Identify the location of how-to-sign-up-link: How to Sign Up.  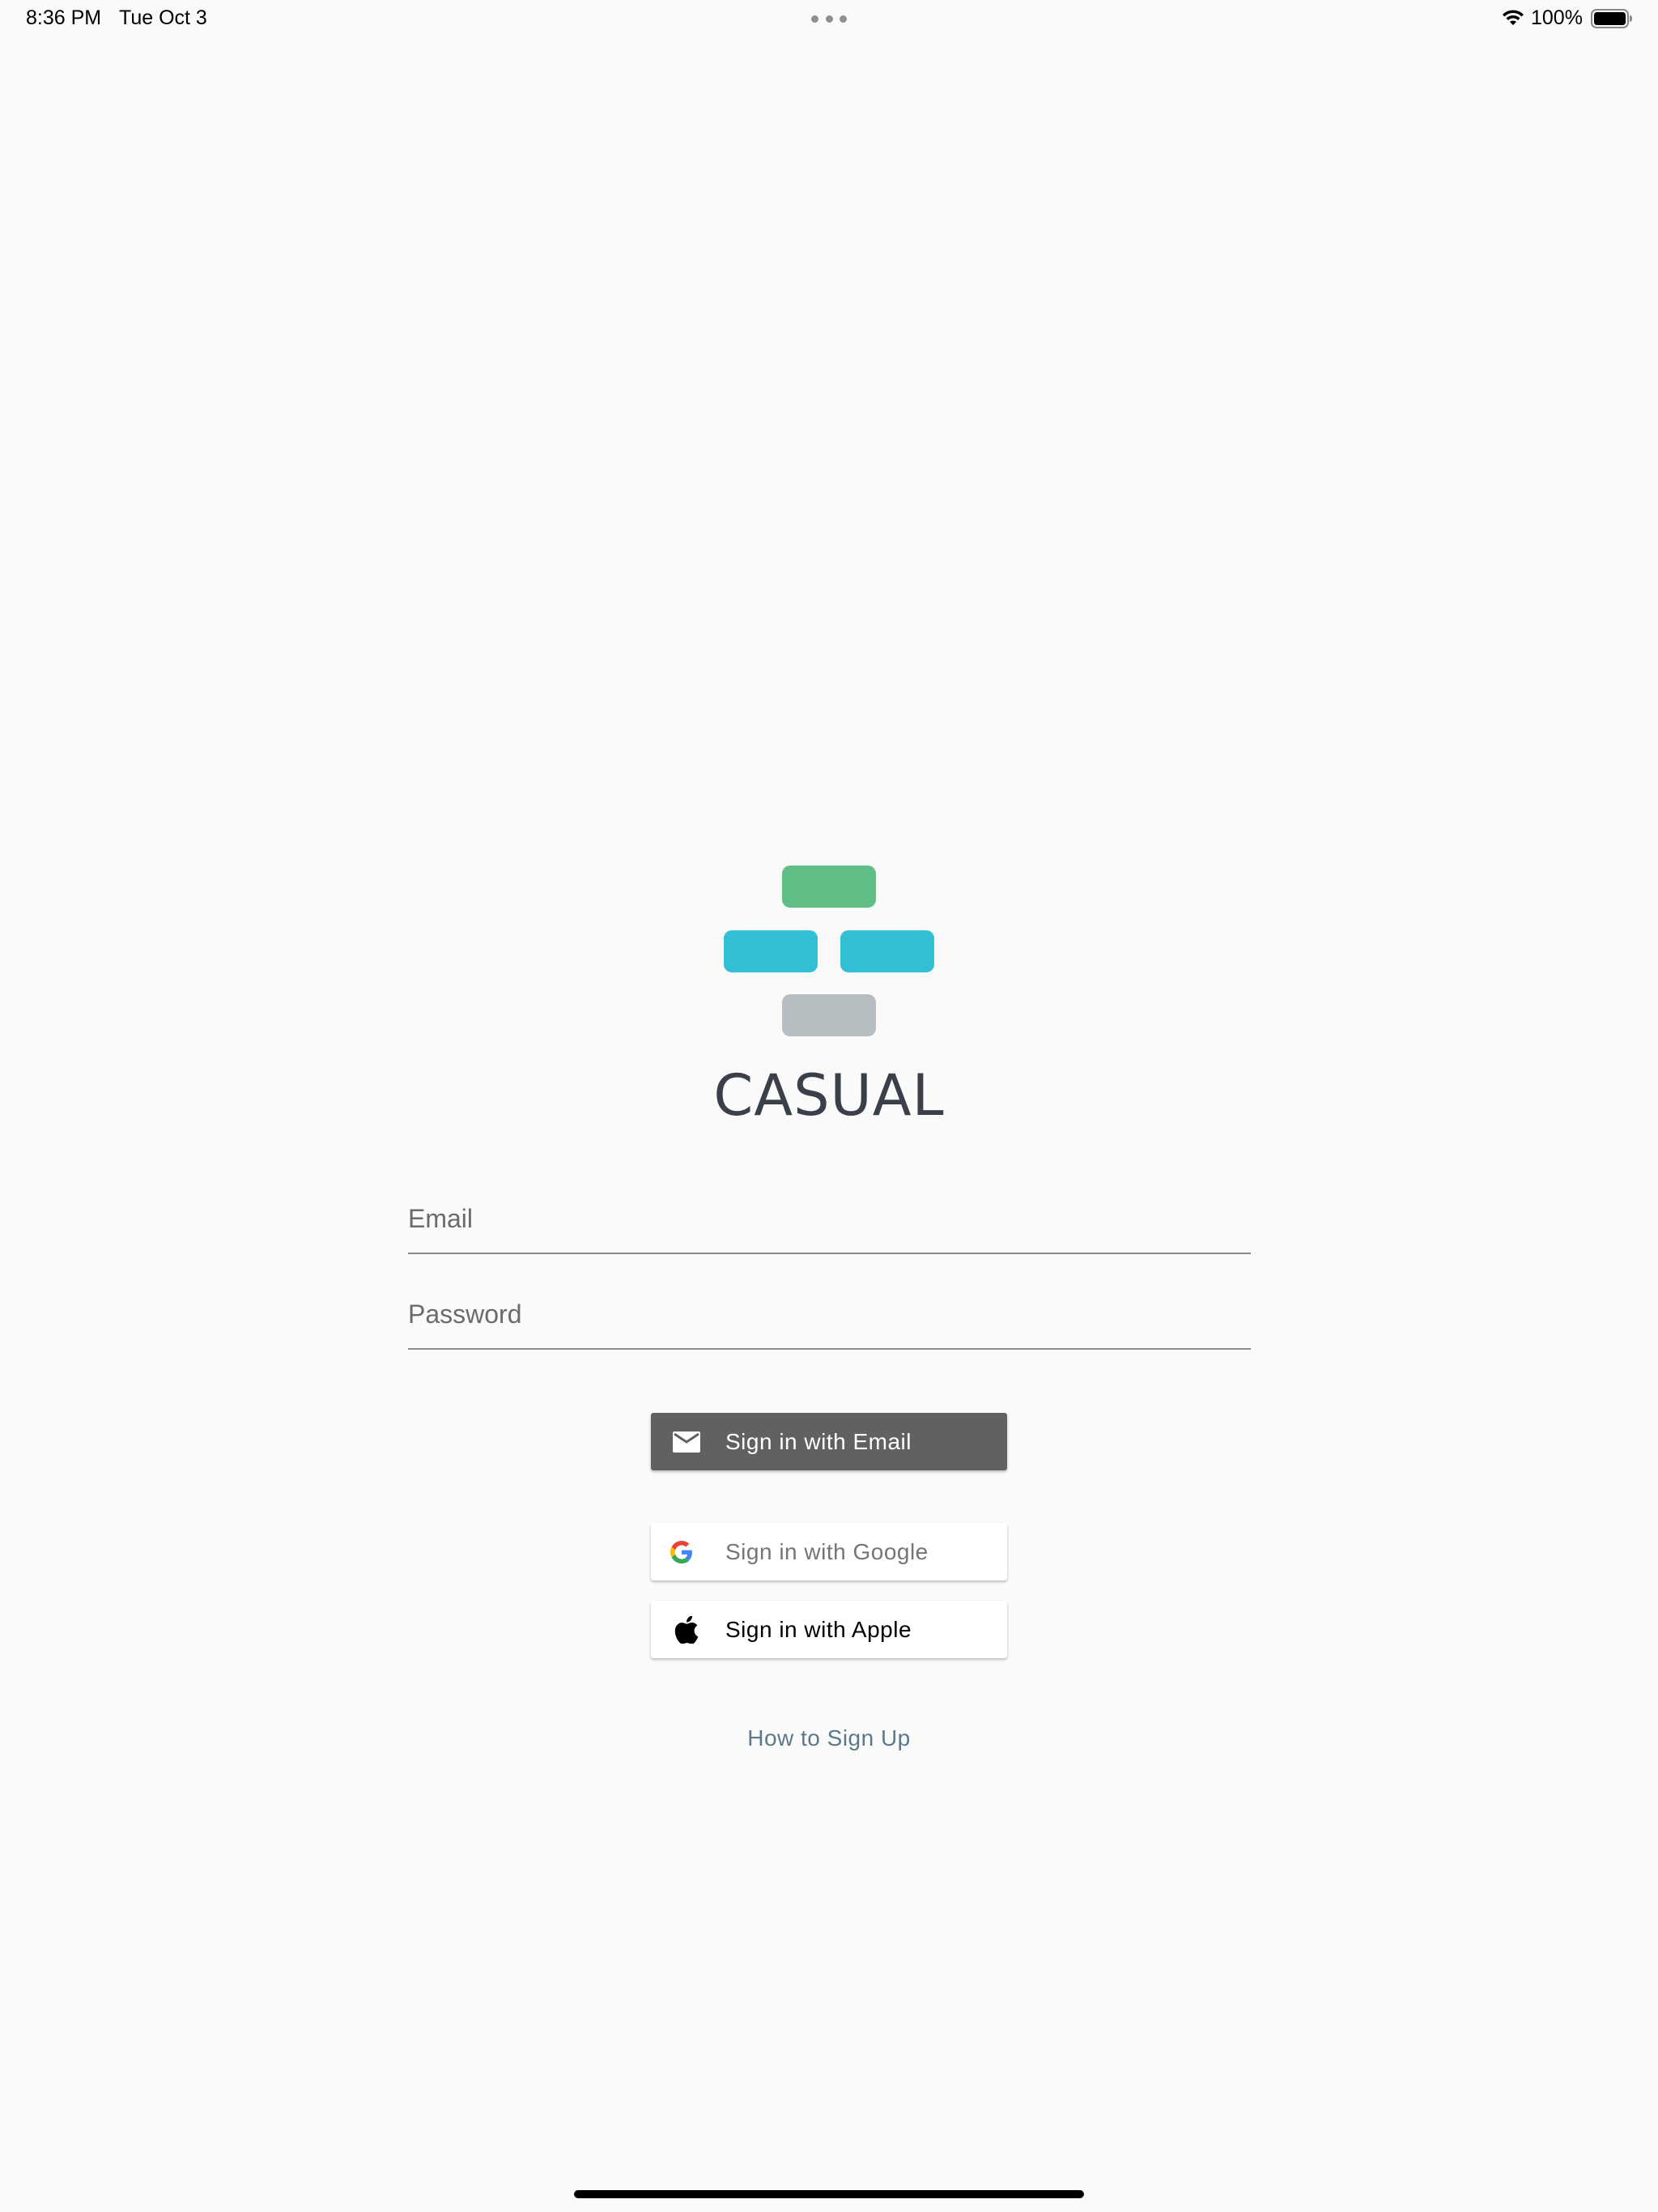
(829, 1738).